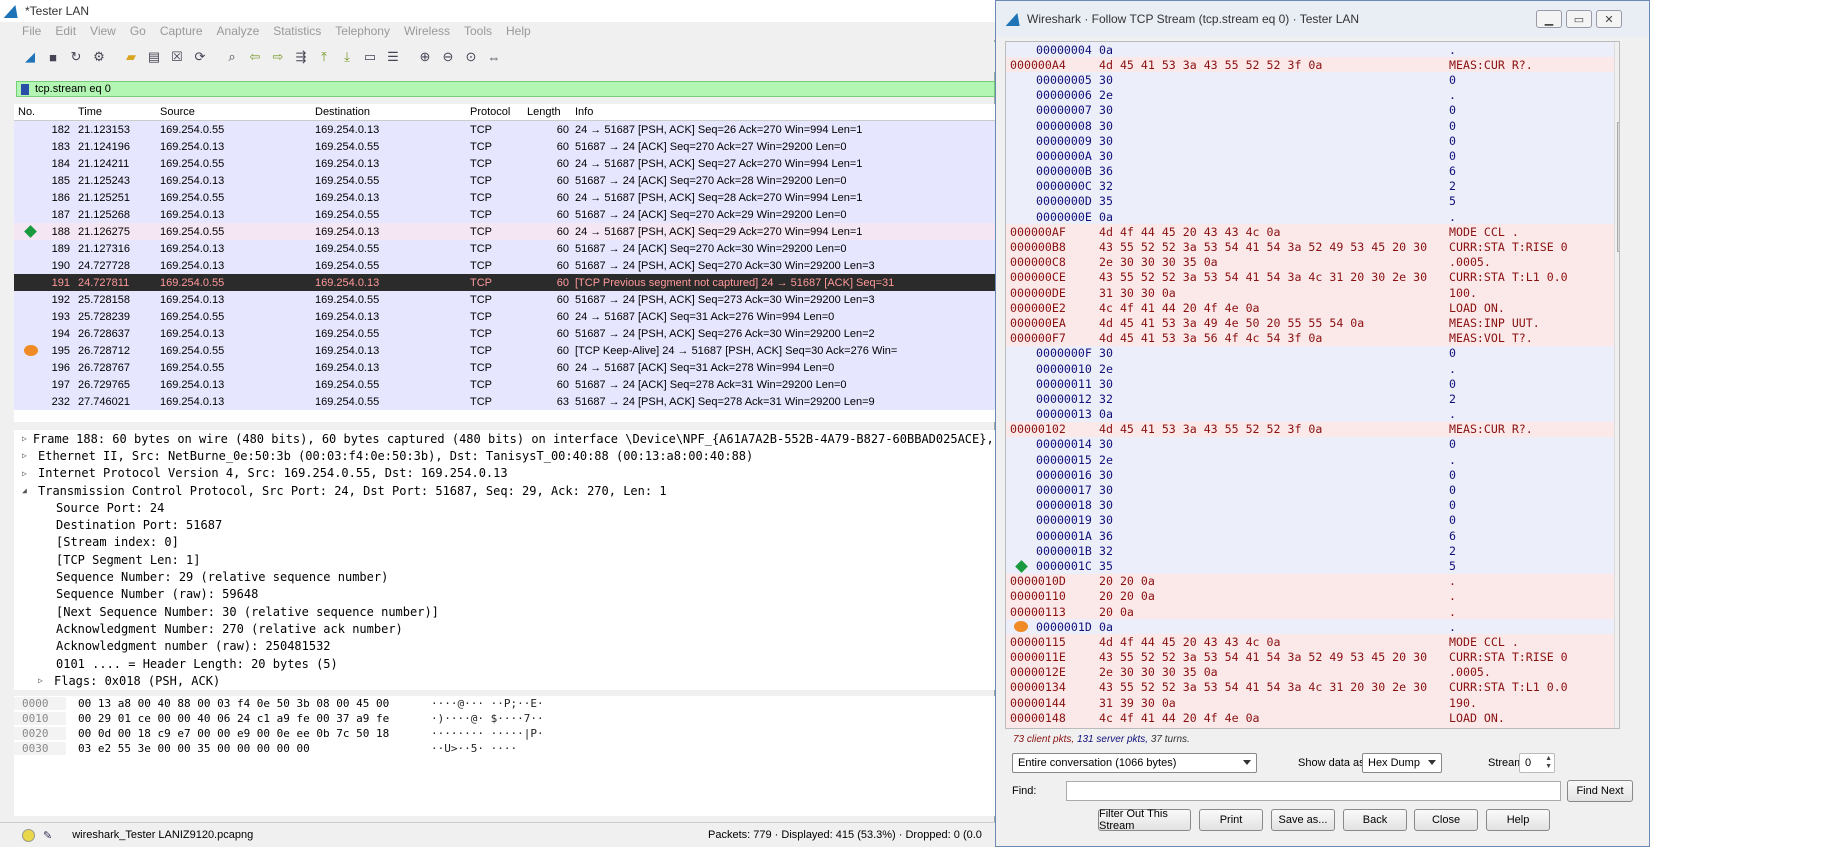 The height and width of the screenshot is (847, 1824). I want to click on capture-comment-icon: ✎, so click(47, 835).